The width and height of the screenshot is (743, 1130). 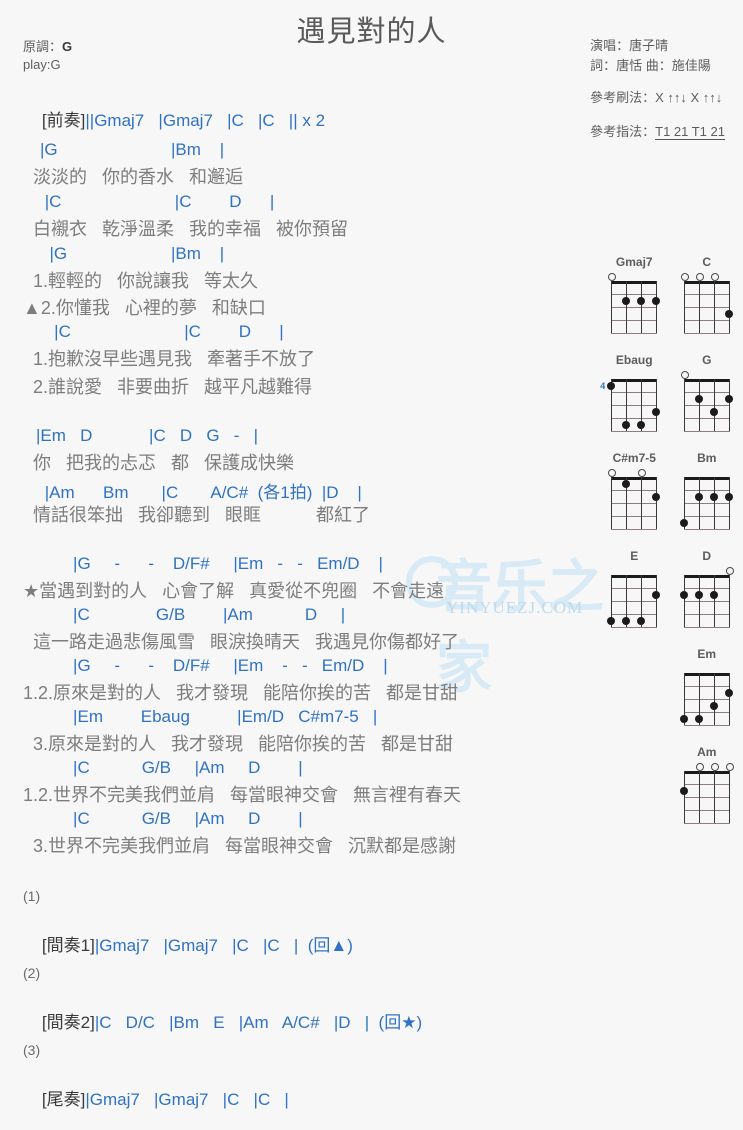 What do you see at coordinates (201, 492) in the screenshot?
I see `prechorus-chord-1: |Am Bm |C A/C# (各1拍) |D |` at bounding box center [201, 492].